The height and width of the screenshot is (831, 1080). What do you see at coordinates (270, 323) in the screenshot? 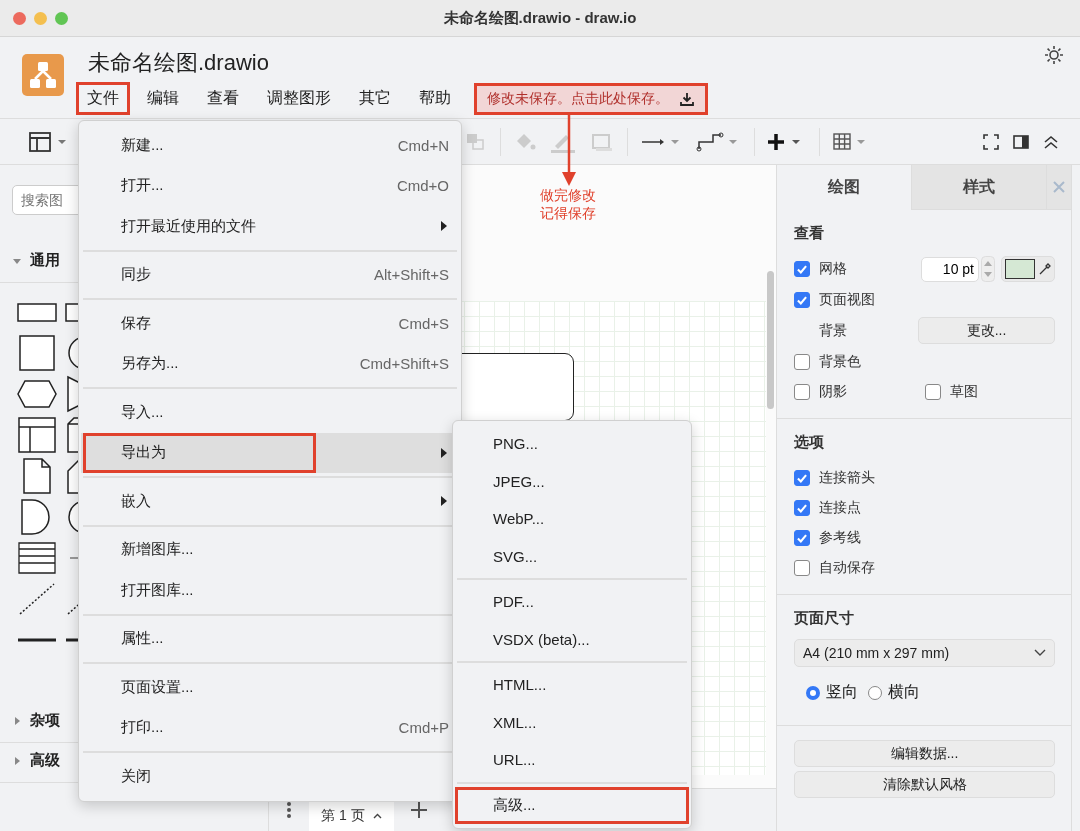
I see `menu-item: 保存 Cmd+S` at bounding box center [270, 323].